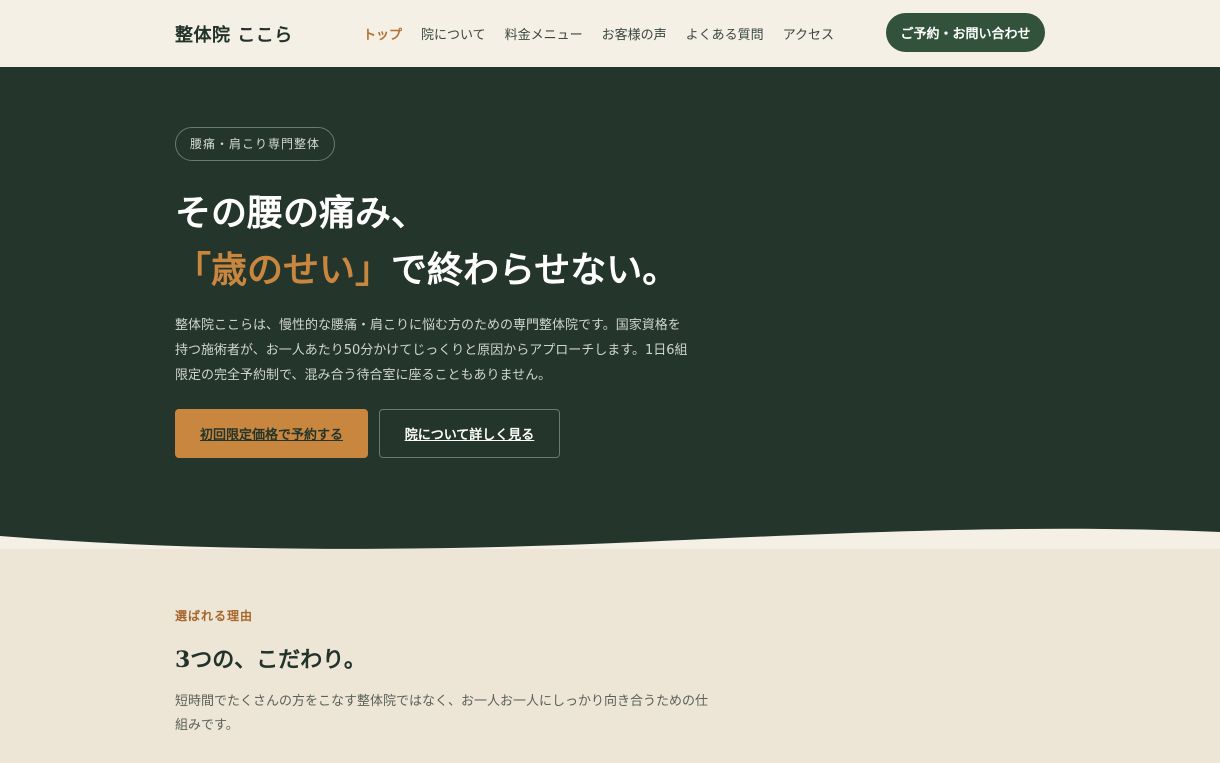 The image size is (1220, 763). What do you see at coordinates (234, 34) in the screenshot?
I see `site-logo: 整体院 ここら` at bounding box center [234, 34].